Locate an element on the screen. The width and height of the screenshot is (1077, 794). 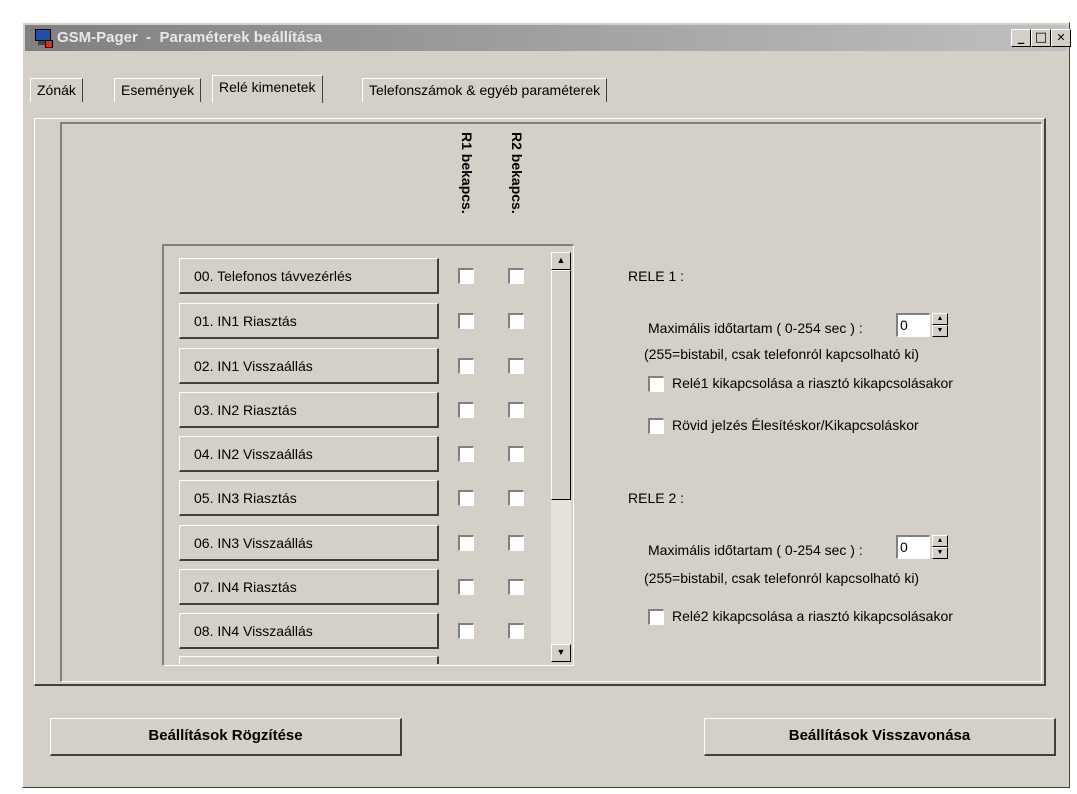
minimize-button: _ is located at coordinates (1021, 38).